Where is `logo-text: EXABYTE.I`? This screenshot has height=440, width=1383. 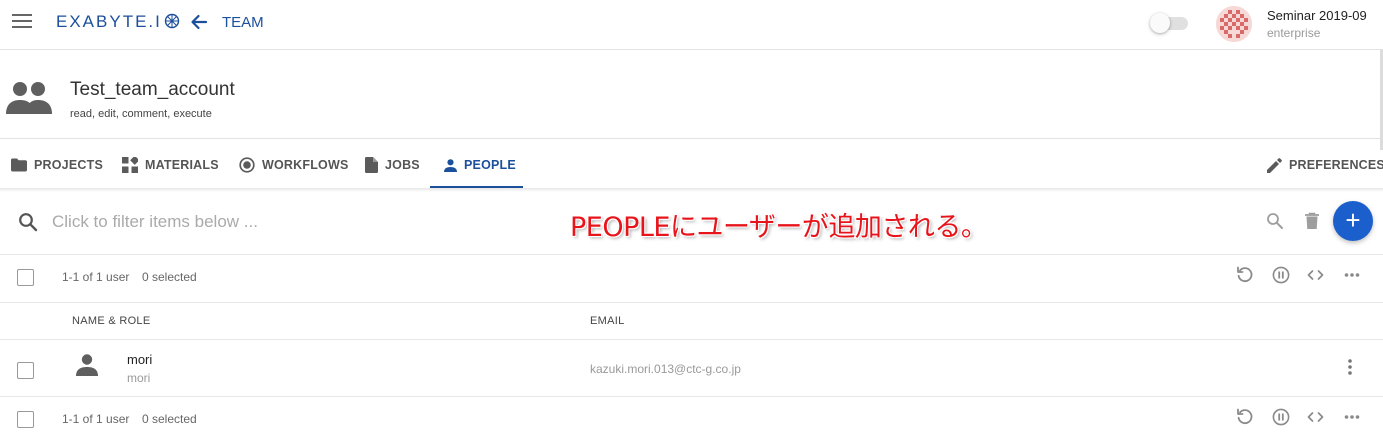 logo-text: EXABYTE.I is located at coordinates (109, 21).